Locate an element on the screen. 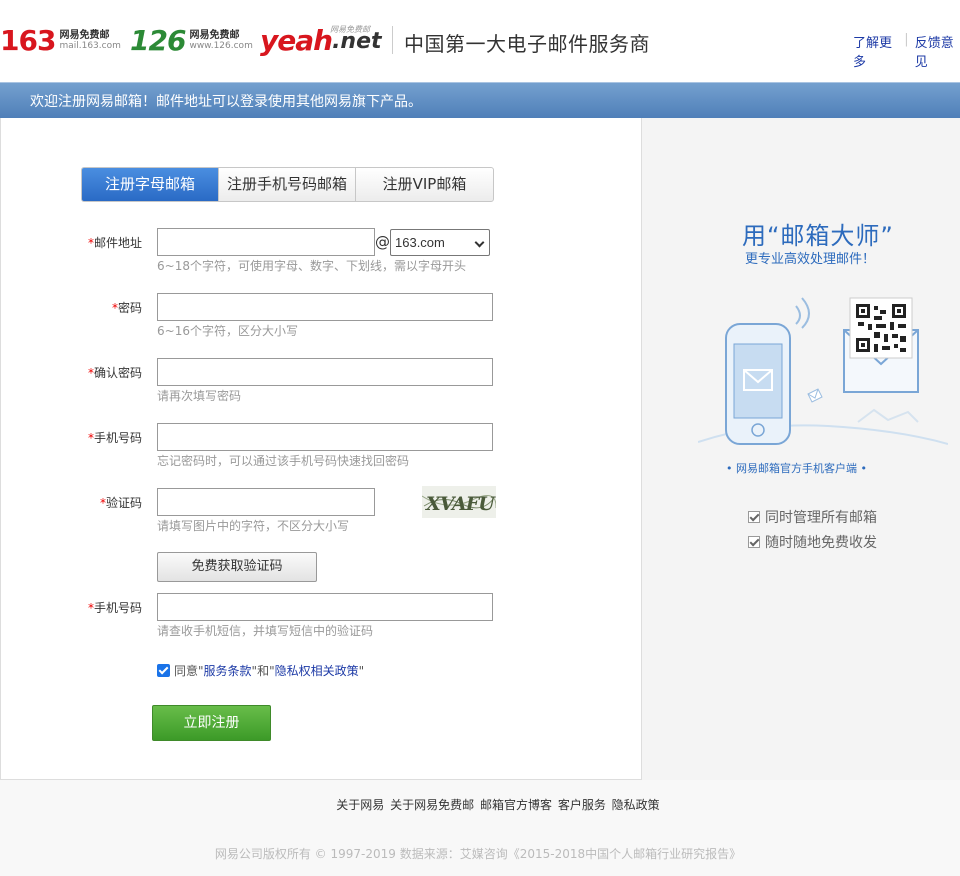  footer-link-service: 客户服务 is located at coordinates (582, 805).